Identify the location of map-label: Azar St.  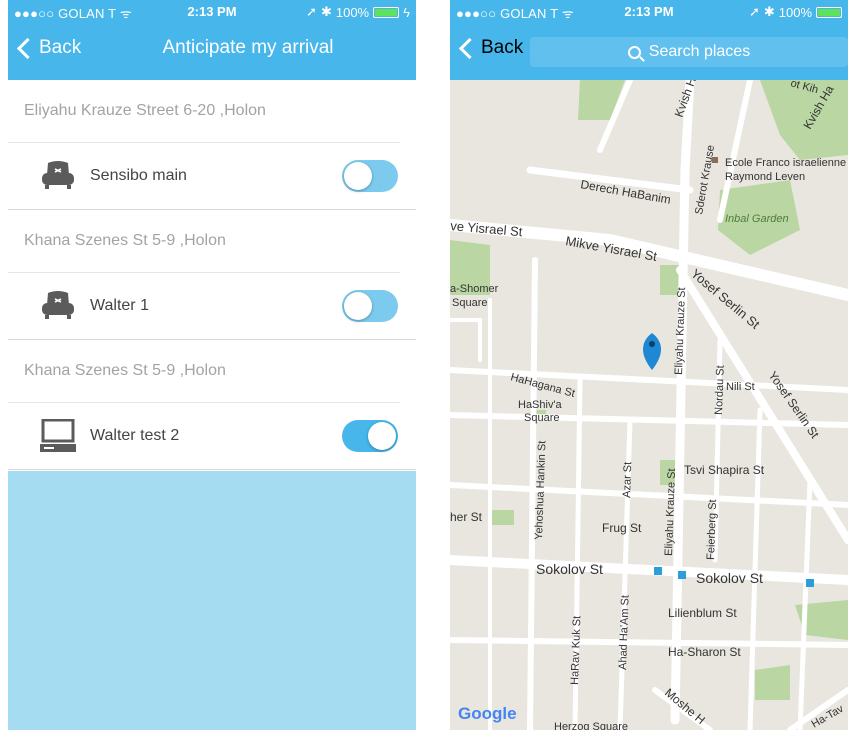
(627, 480).